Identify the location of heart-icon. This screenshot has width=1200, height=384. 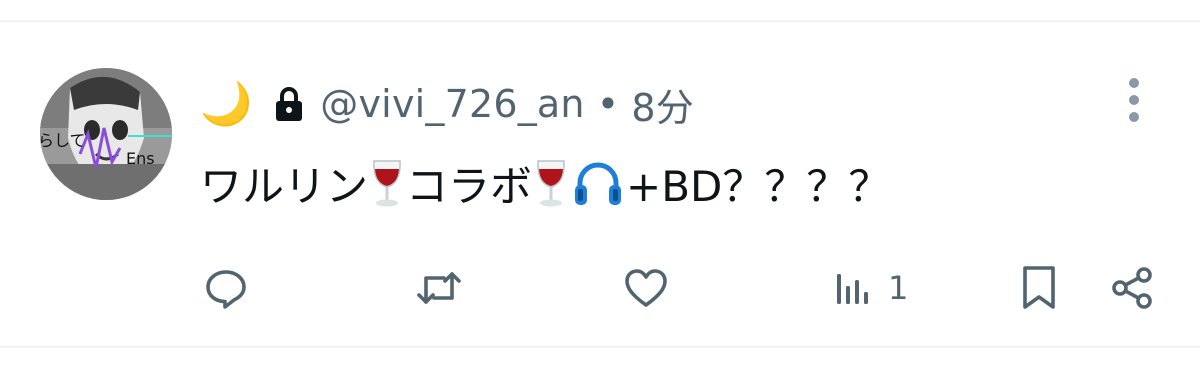
(646, 288).